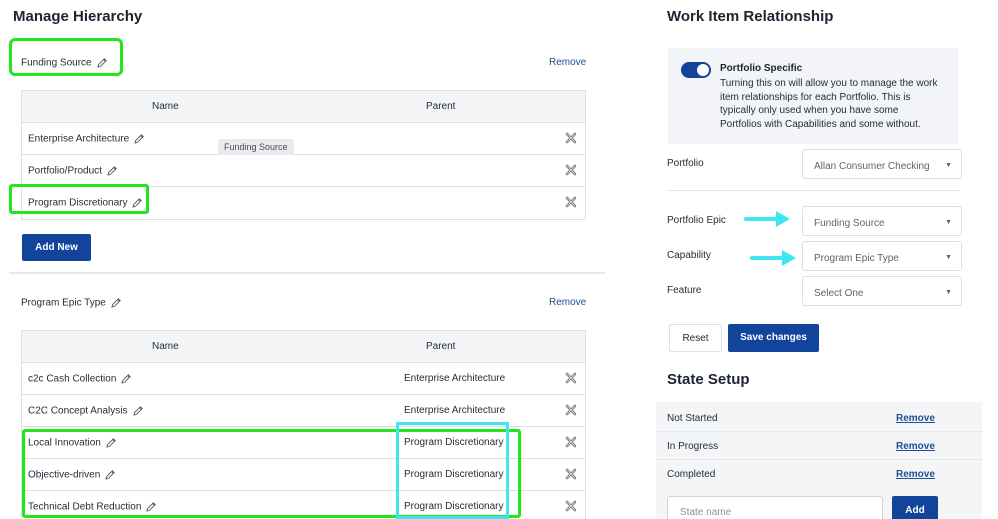 The height and width of the screenshot is (519, 998). I want to click on table-row: Objective-driven Program Discretionary, so click(303, 475).